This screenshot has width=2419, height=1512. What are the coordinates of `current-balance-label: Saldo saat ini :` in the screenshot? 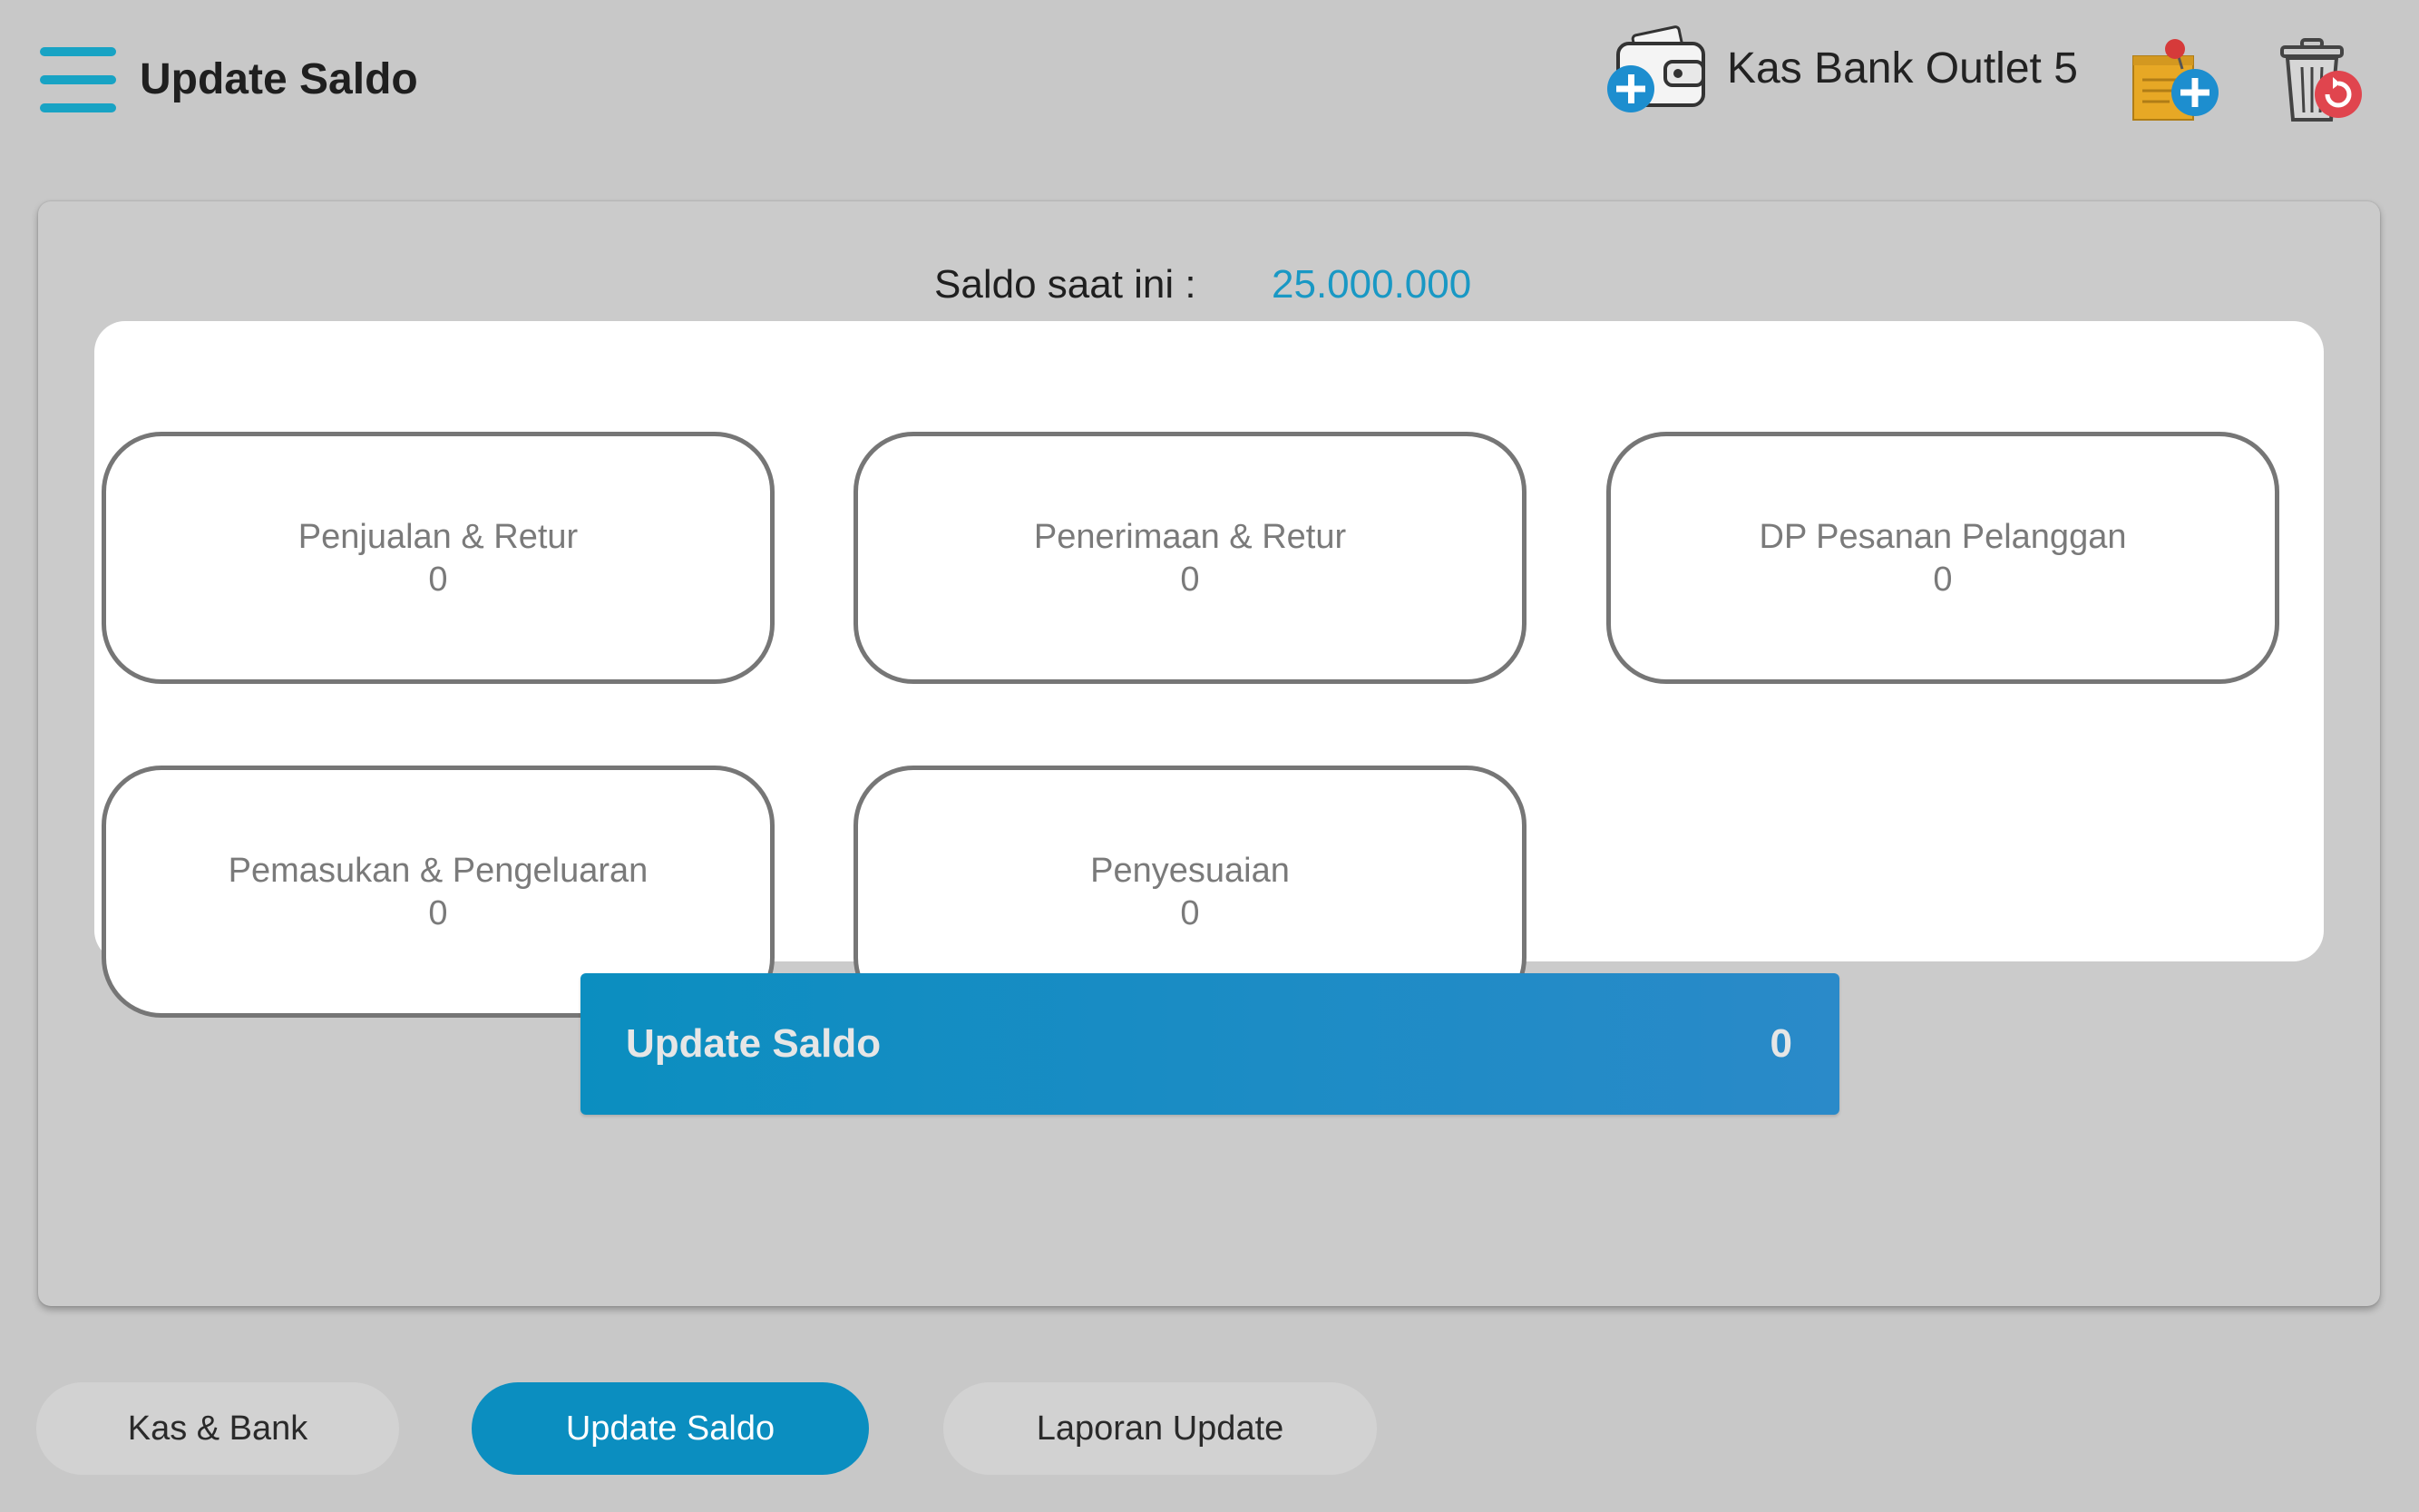 It's located at (1065, 284).